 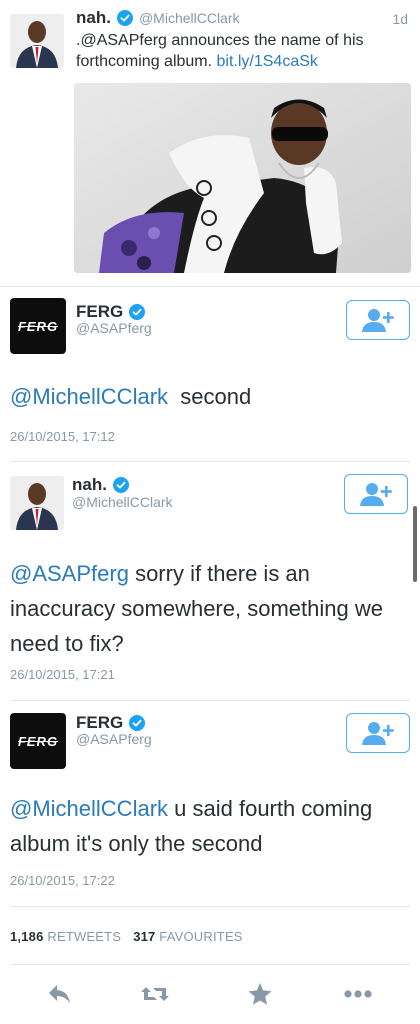 I want to click on more-icon, so click(x=358, y=994).